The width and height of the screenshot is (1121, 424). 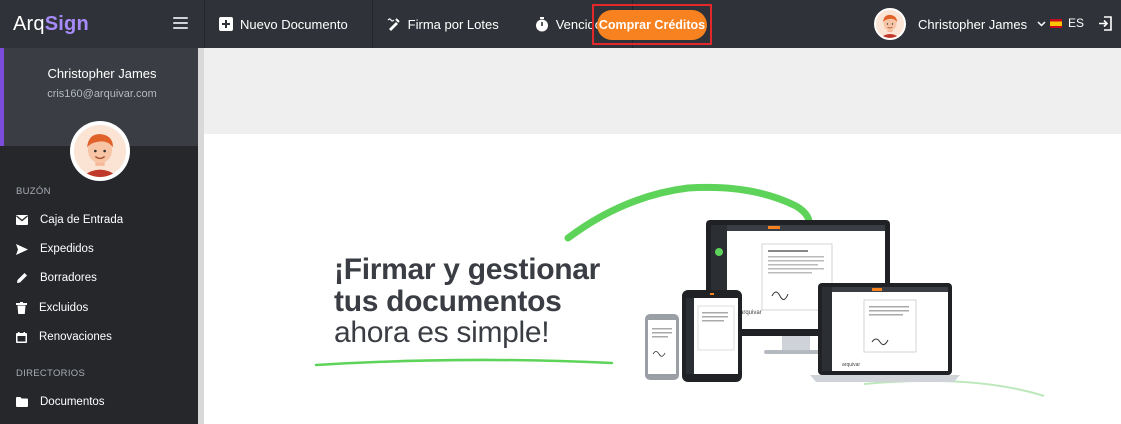 What do you see at coordinates (33, 191) in the screenshot?
I see `section-title-inbox: BUZÓN` at bounding box center [33, 191].